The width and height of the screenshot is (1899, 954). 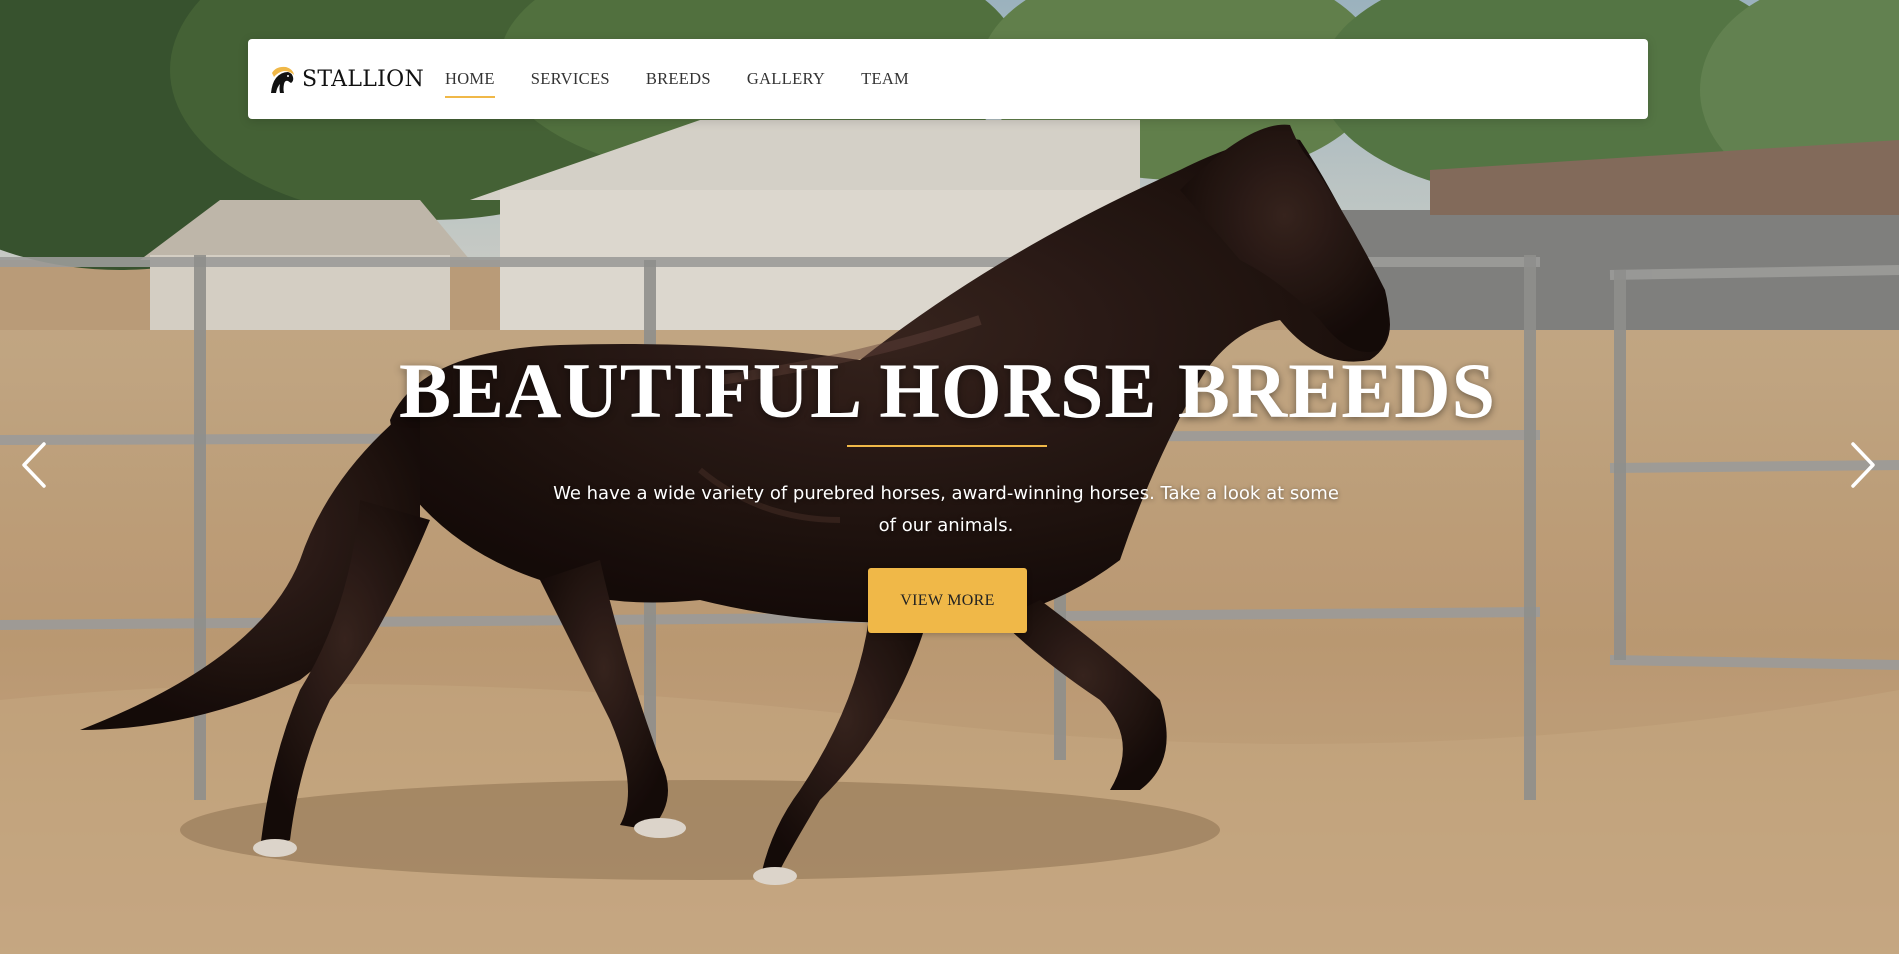 I want to click on carousel-prev-button, so click(x=34, y=465).